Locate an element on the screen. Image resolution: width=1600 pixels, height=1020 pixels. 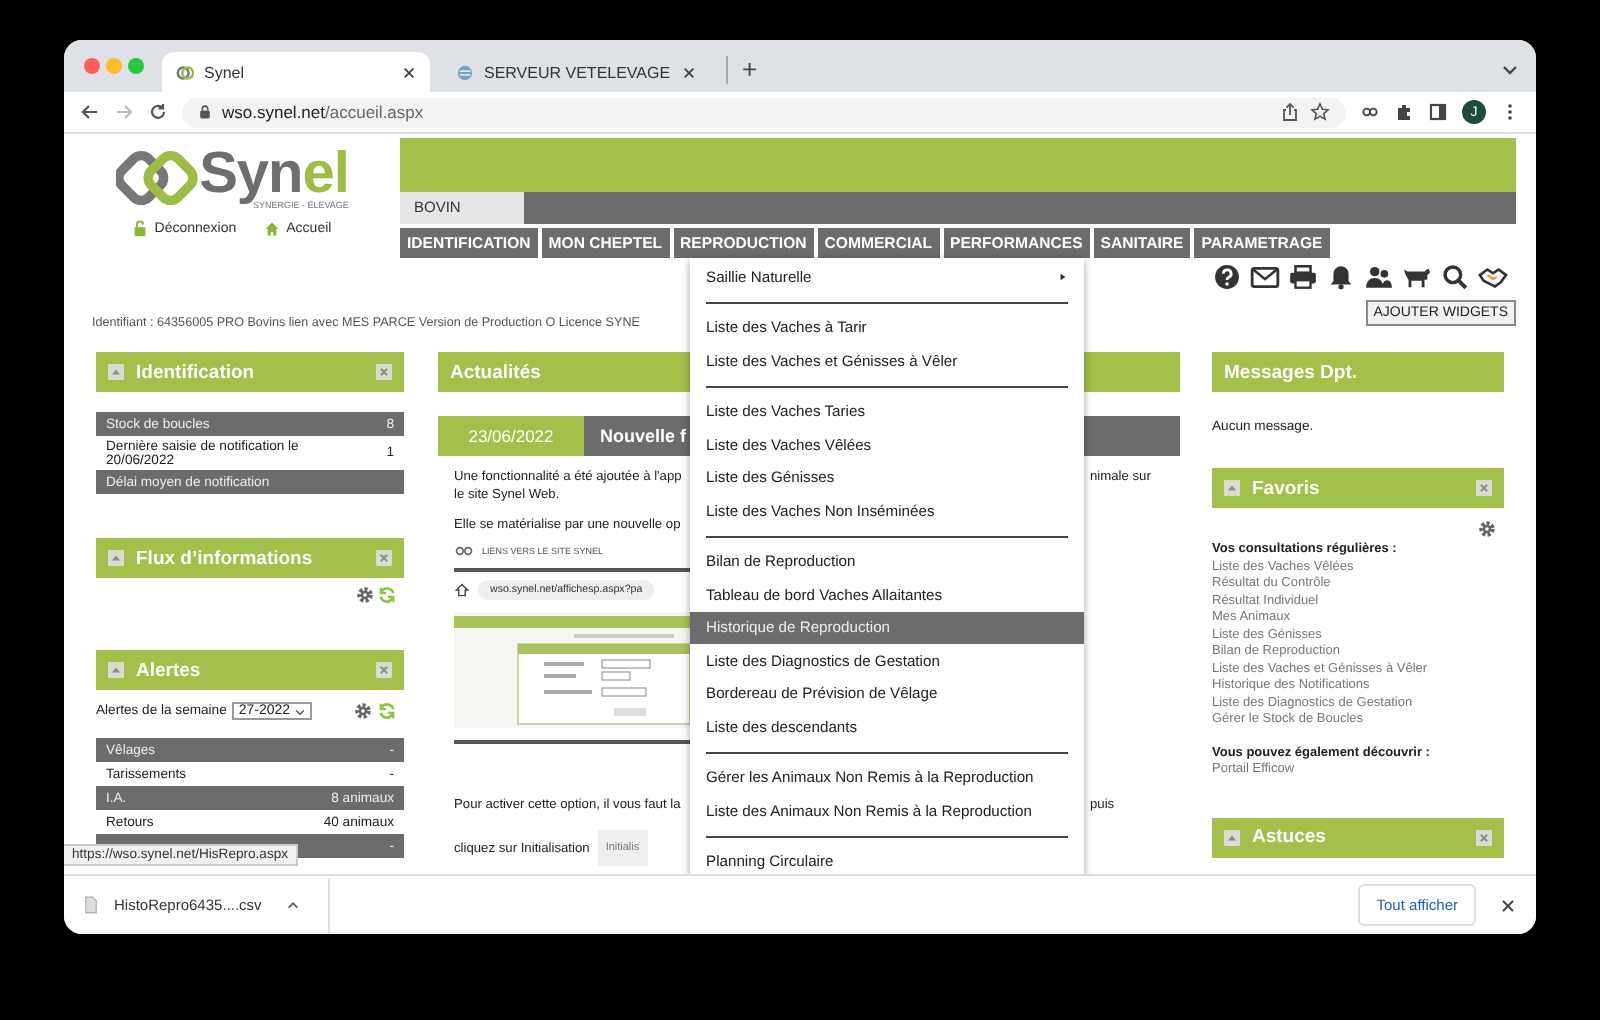
panel-header: Messages Dpt. is located at coordinates (1358, 372).